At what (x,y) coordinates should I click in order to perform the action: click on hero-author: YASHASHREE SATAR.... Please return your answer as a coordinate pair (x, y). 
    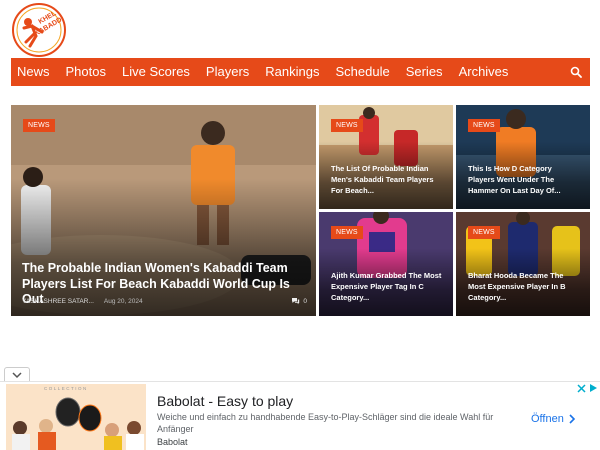
    Looking at the image, I should click on (58, 301).